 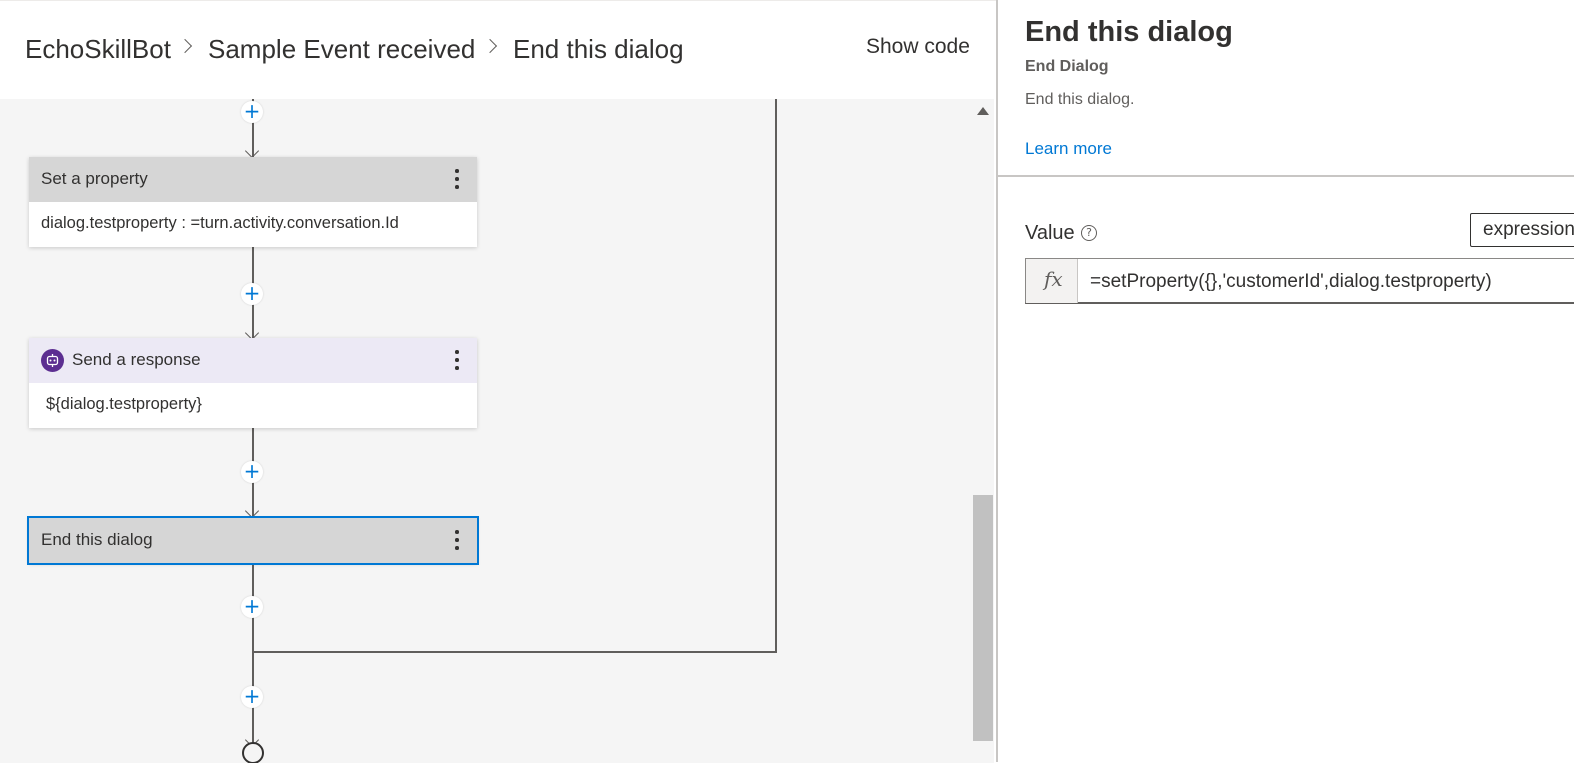 What do you see at coordinates (1129, 32) in the screenshot?
I see `panel-title: End this dialog` at bounding box center [1129, 32].